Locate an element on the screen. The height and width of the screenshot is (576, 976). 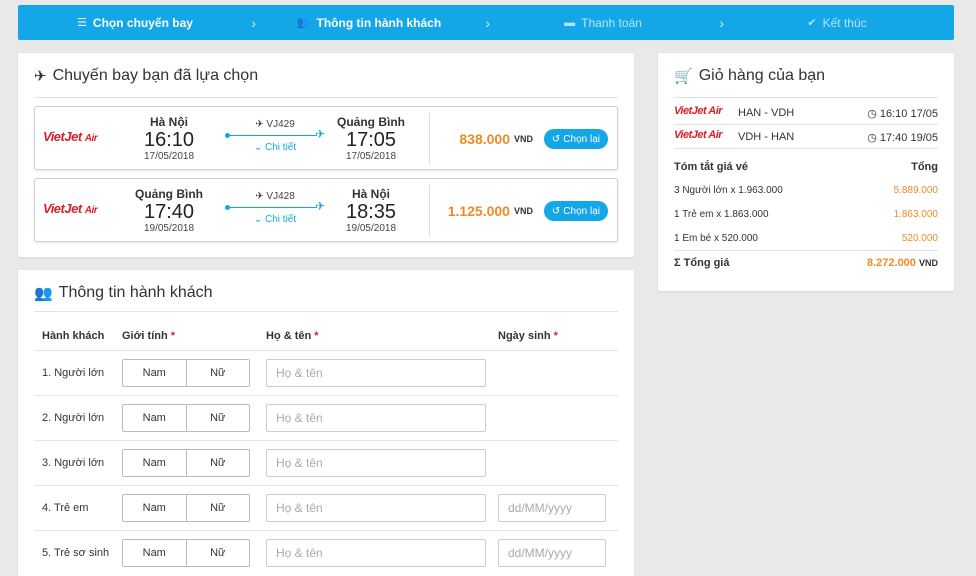
col-name: Họ & tên * is located at coordinates (292, 336).